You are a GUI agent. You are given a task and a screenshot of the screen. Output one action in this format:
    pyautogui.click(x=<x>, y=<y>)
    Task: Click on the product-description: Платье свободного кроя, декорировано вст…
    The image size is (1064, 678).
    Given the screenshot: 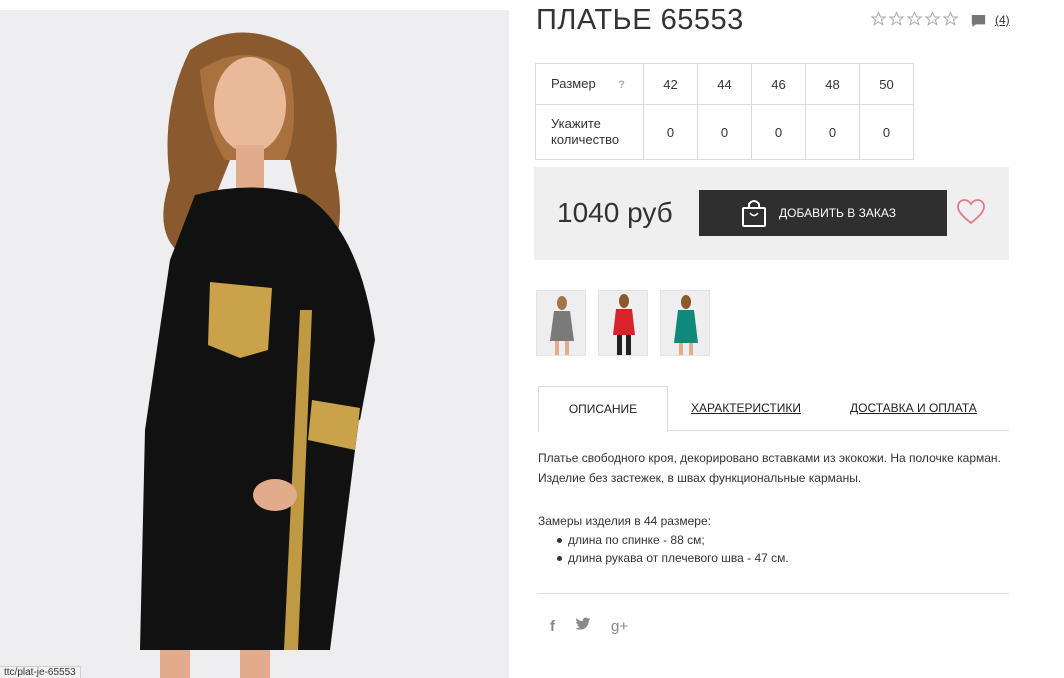 What is the action you would take?
    pyautogui.click(x=769, y=468)
    